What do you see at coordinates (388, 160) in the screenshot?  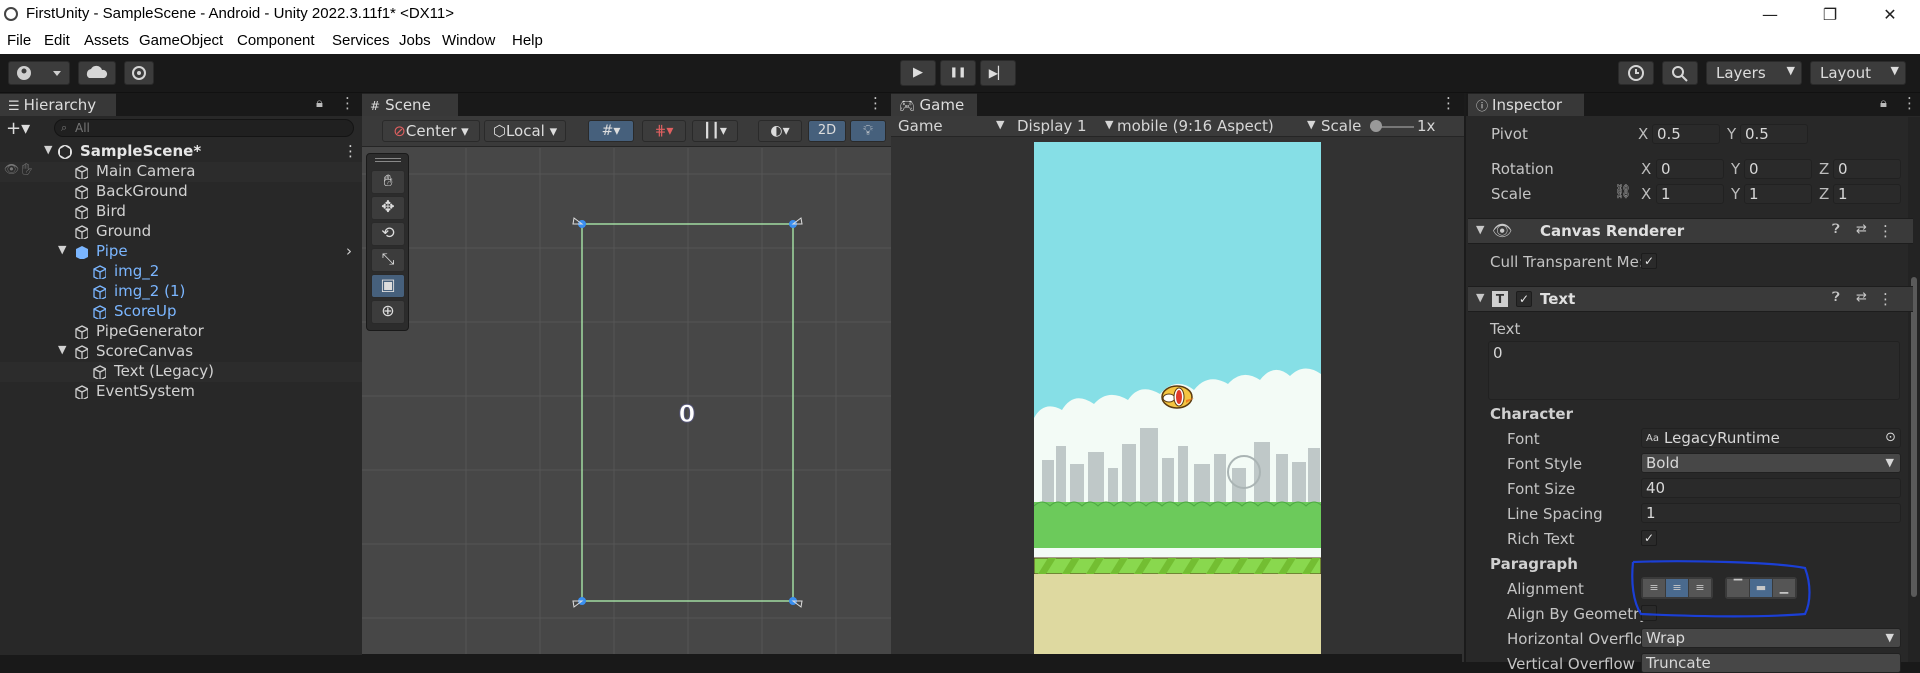 I see `drag-handle` at bounding box center [388, 160].